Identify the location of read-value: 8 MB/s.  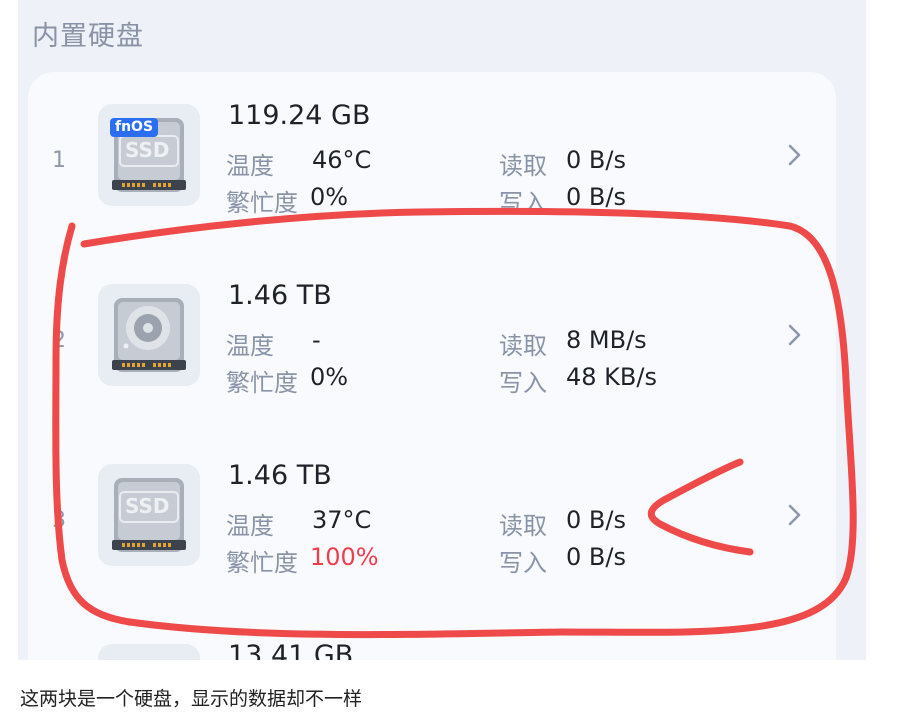
(606, 340).